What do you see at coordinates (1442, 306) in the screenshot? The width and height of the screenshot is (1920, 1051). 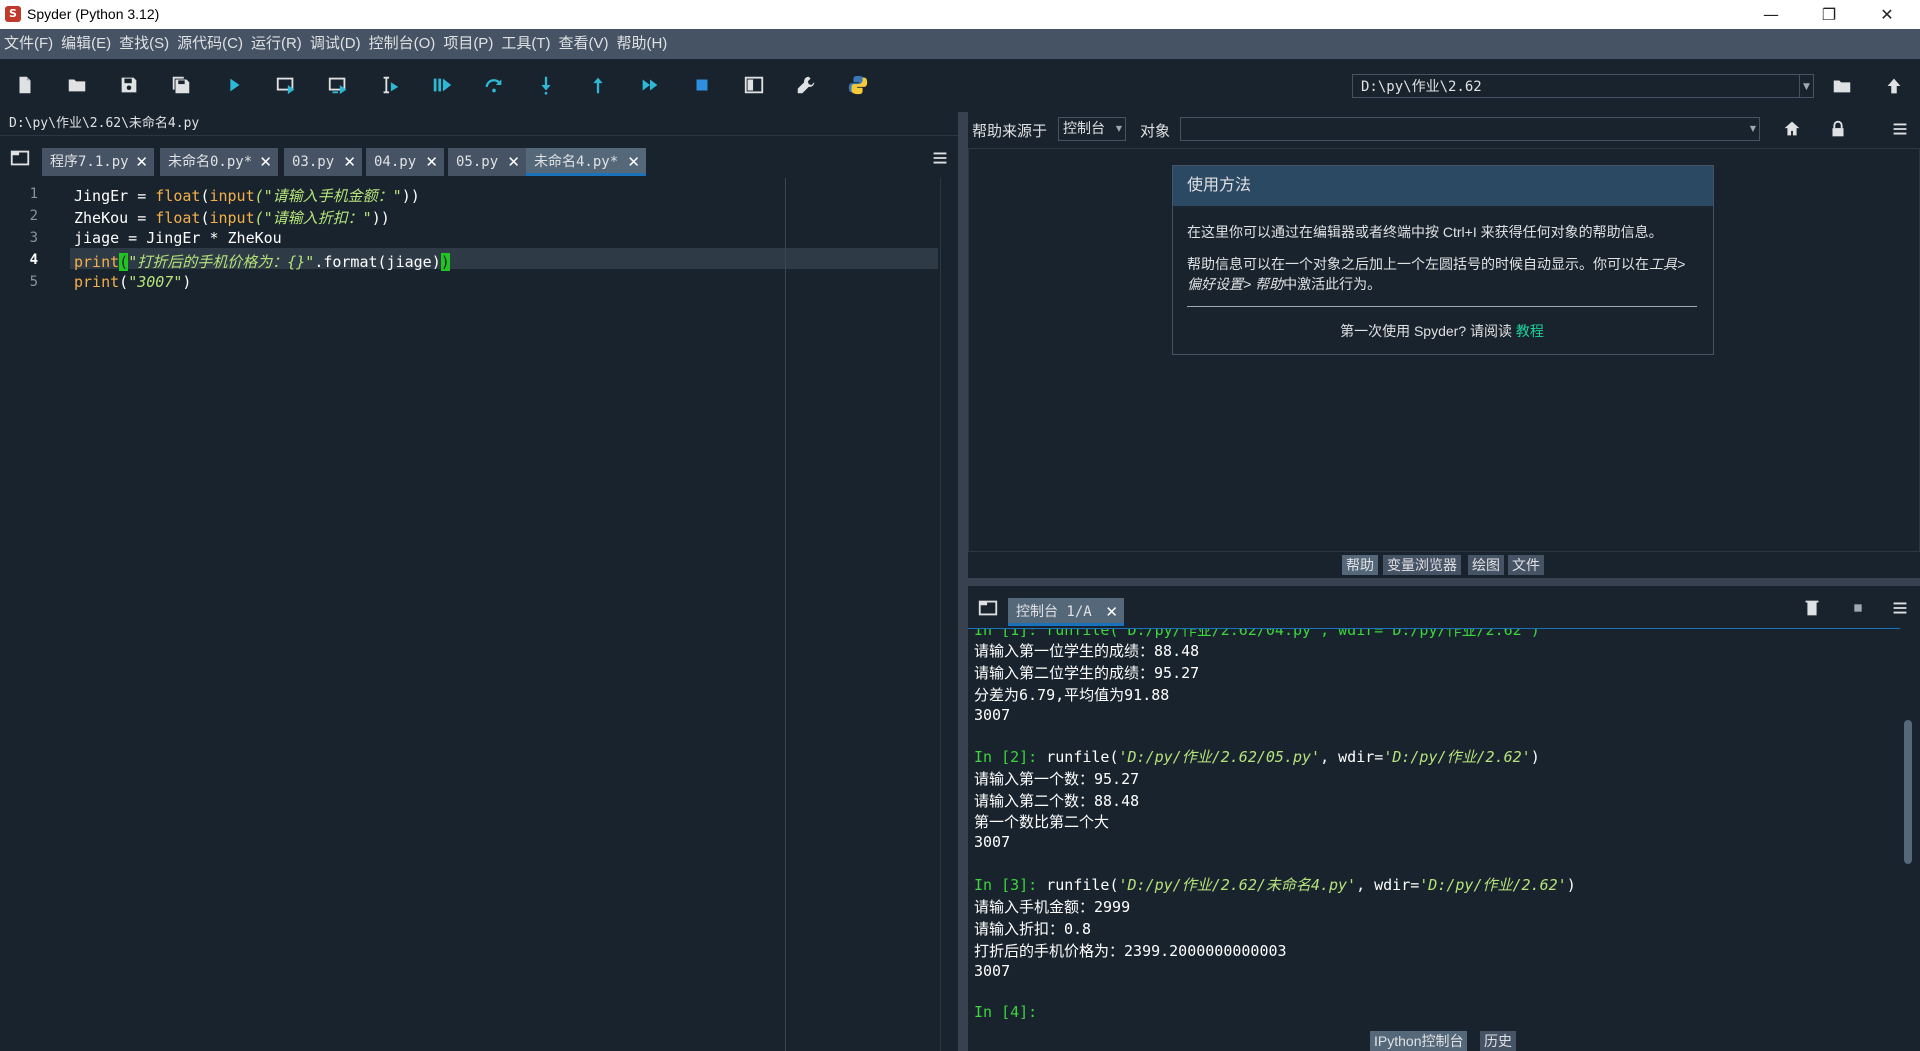 I see `divider` at bounding box center [1442, 306].